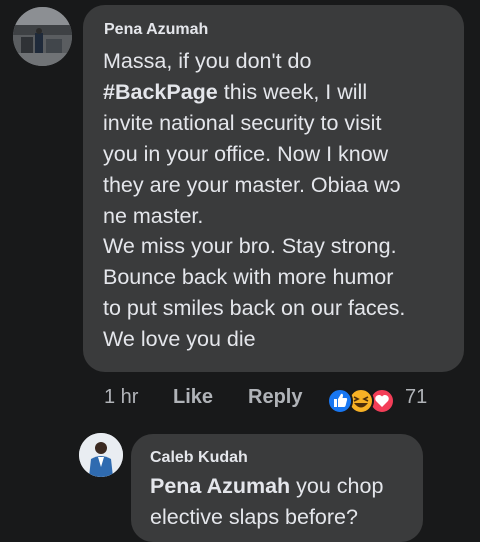 The width and height of the screenshot is (480, 542). Describe the element at coordinates (179, 339) in the screenshot. I see `comment-line: We love you die` at that location.